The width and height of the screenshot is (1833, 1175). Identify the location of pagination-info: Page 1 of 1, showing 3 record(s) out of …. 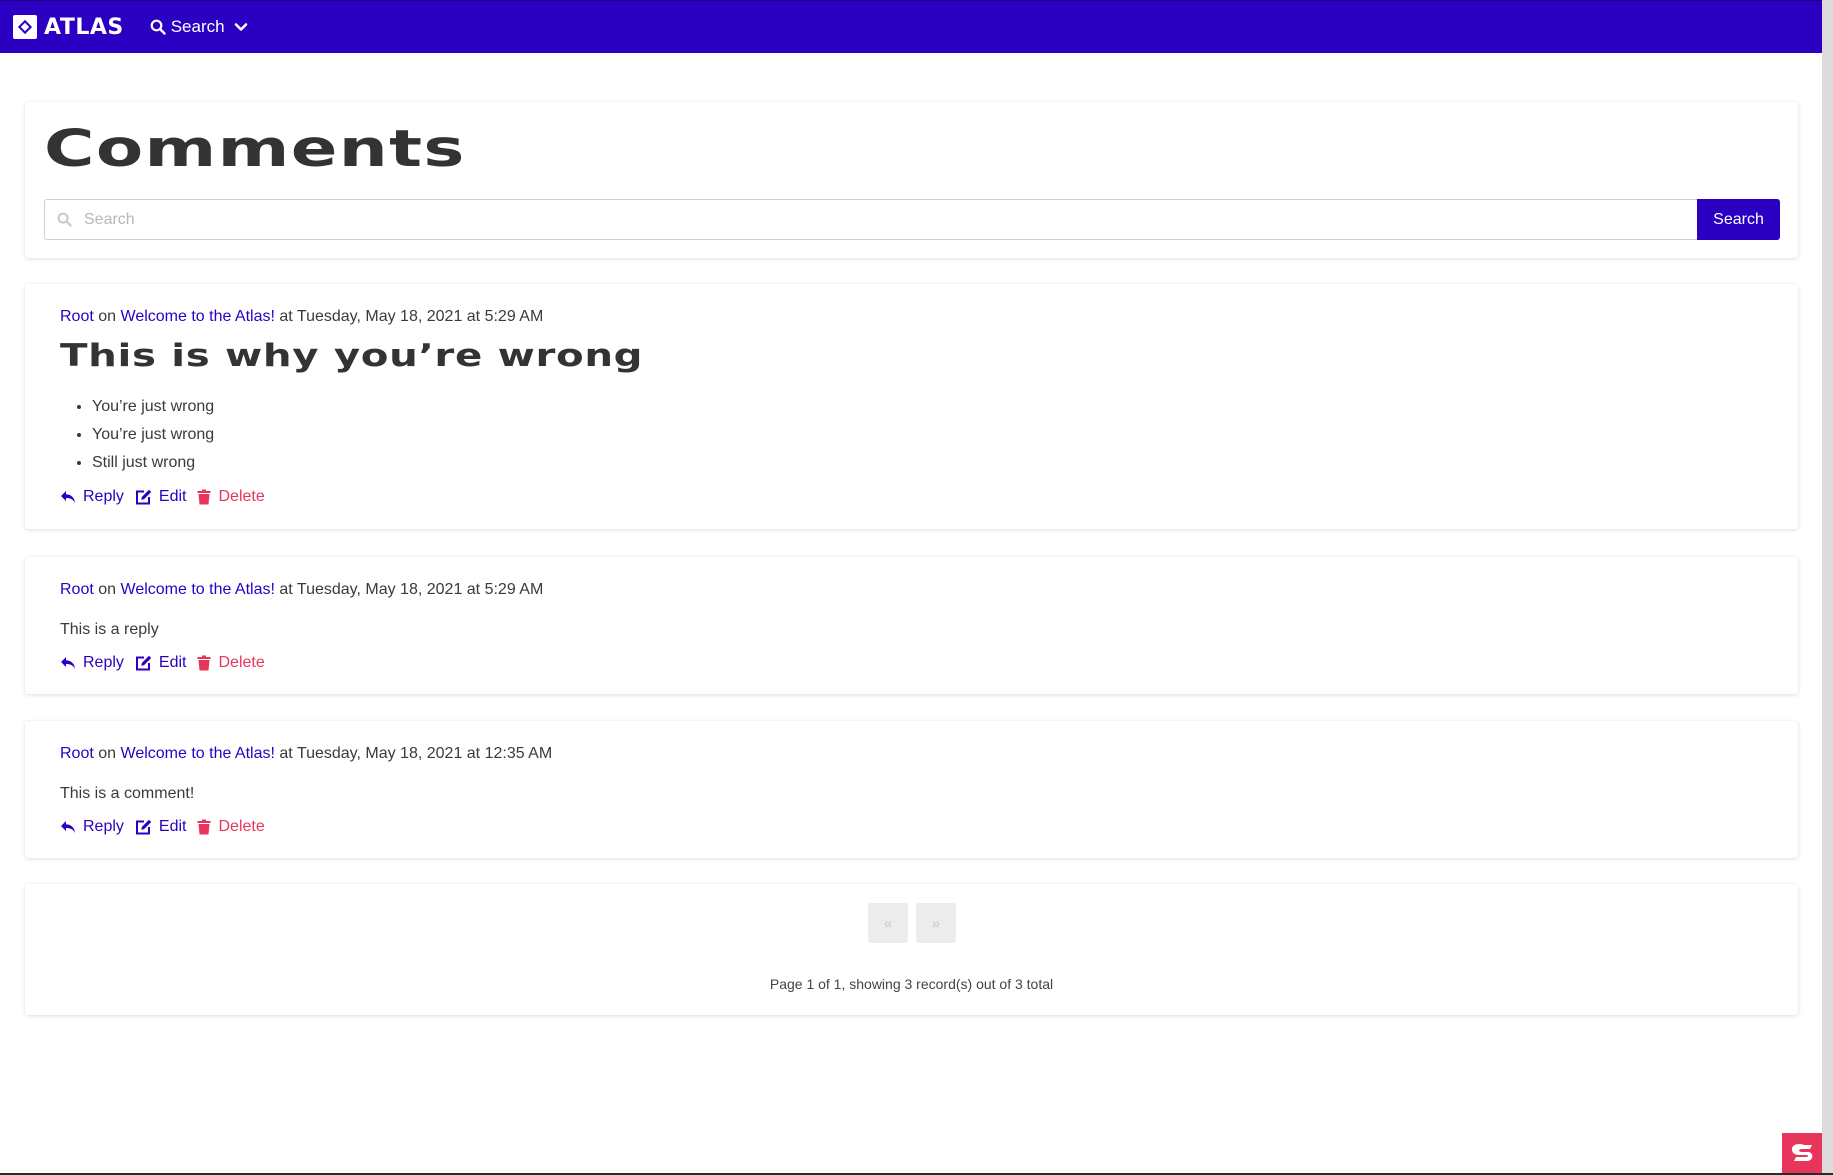
(911, 984).